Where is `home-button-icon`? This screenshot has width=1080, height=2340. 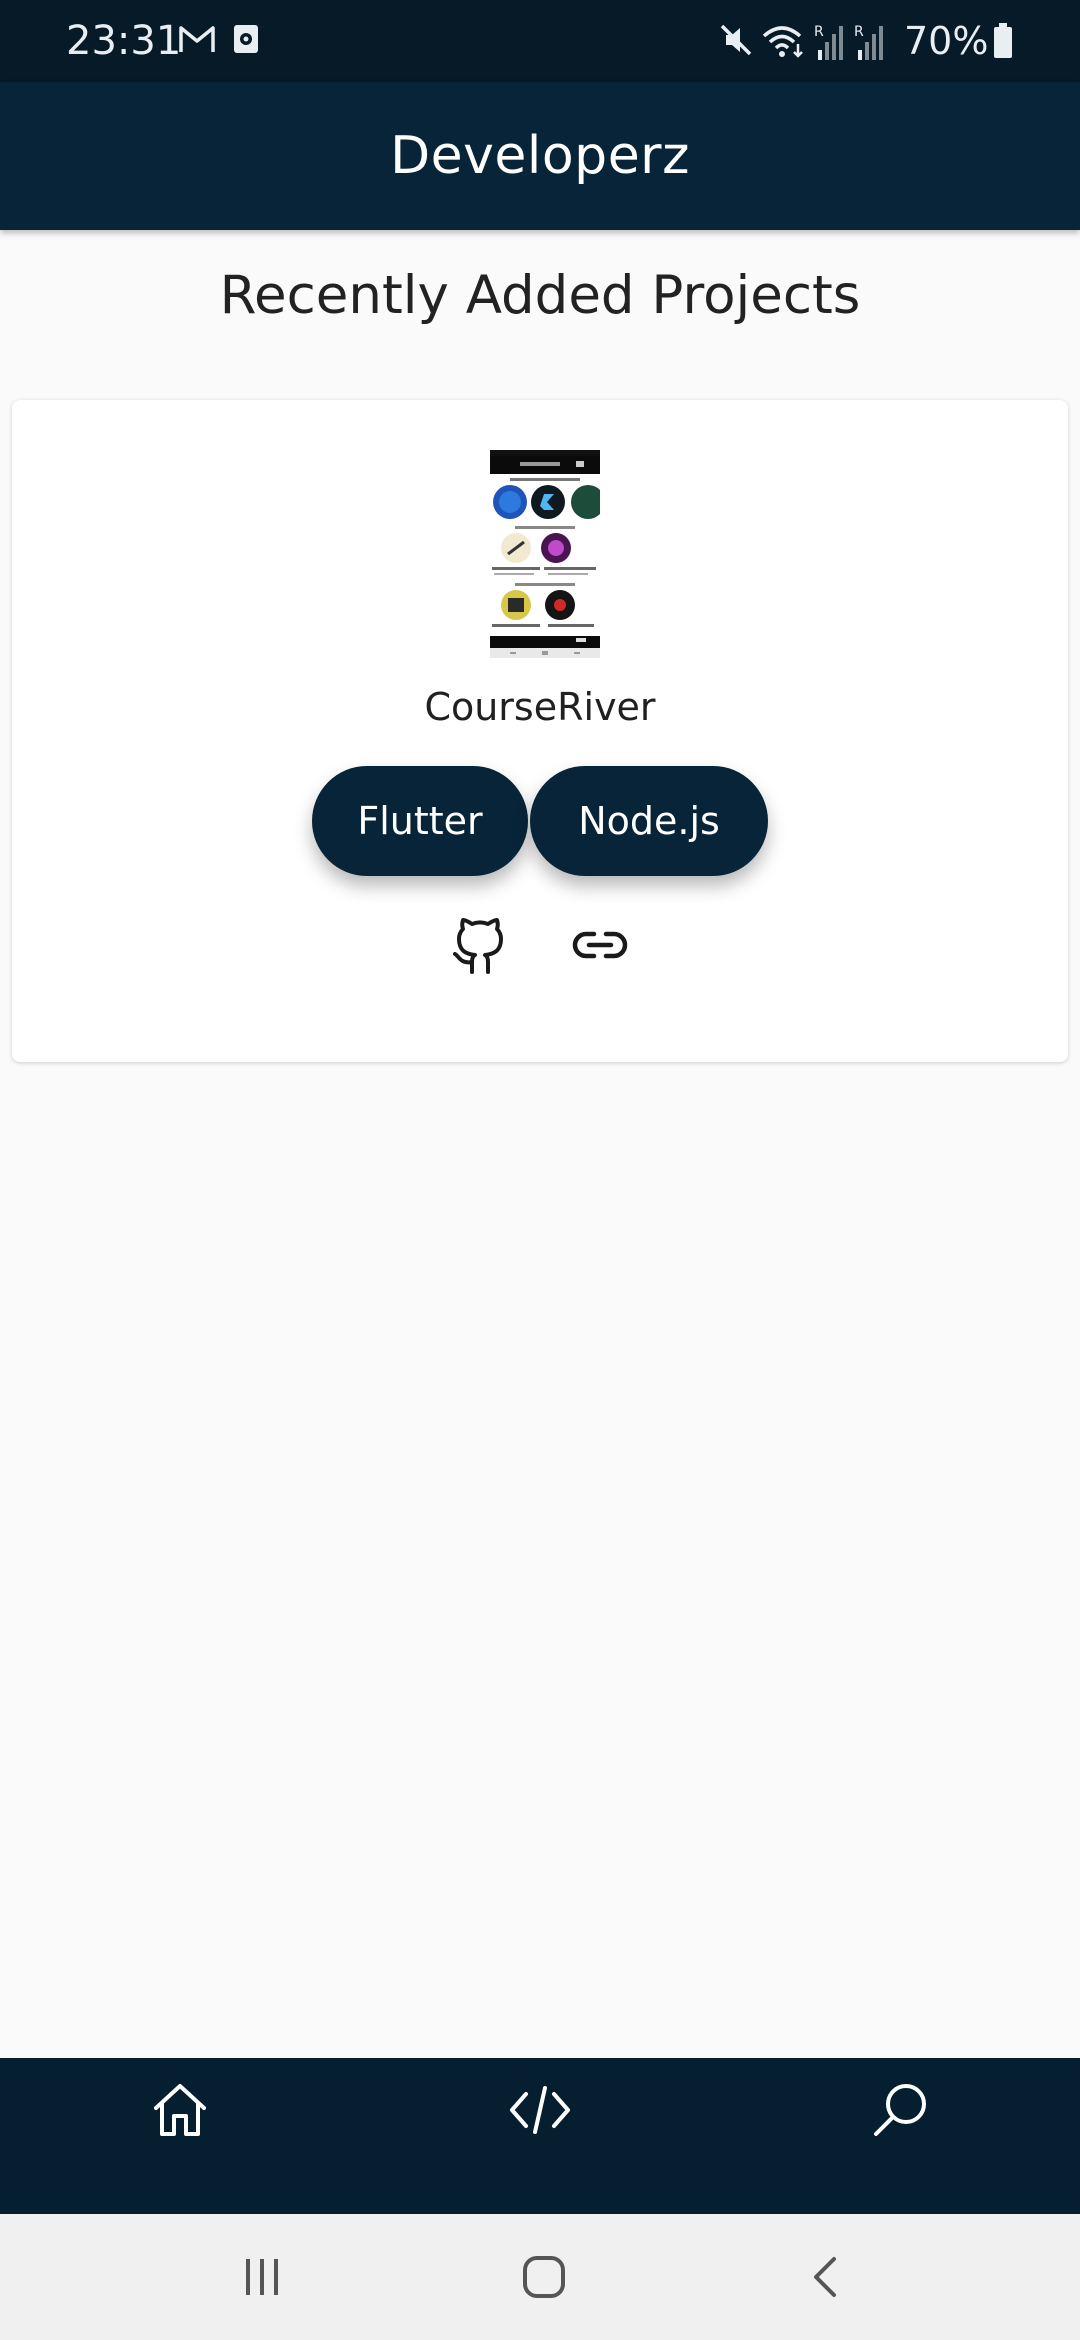 home-button-icon is located at coordinates (544, 2277).